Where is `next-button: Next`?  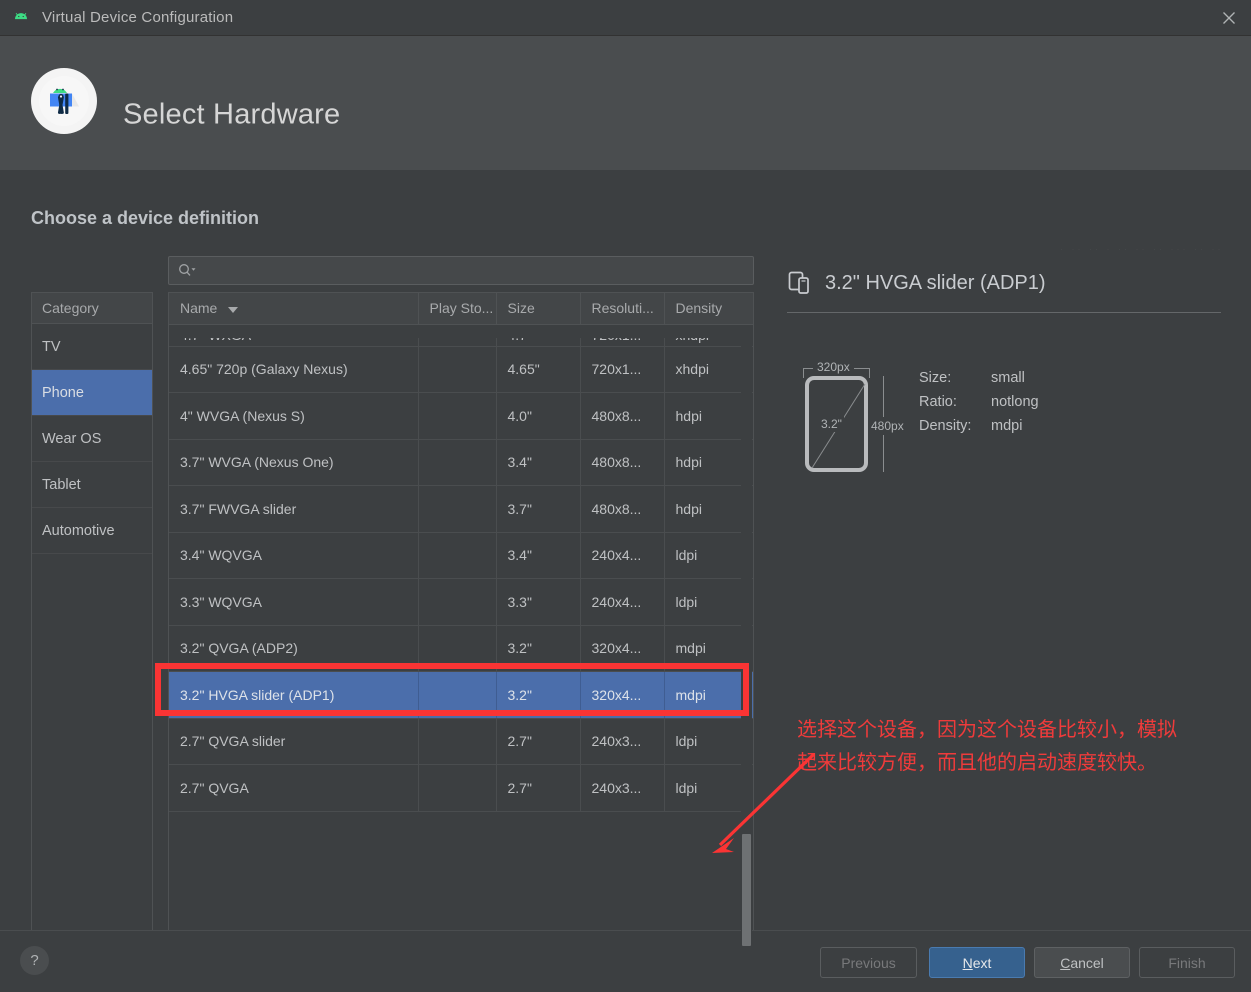
next-button: Next is located at coordinates (977, 962).